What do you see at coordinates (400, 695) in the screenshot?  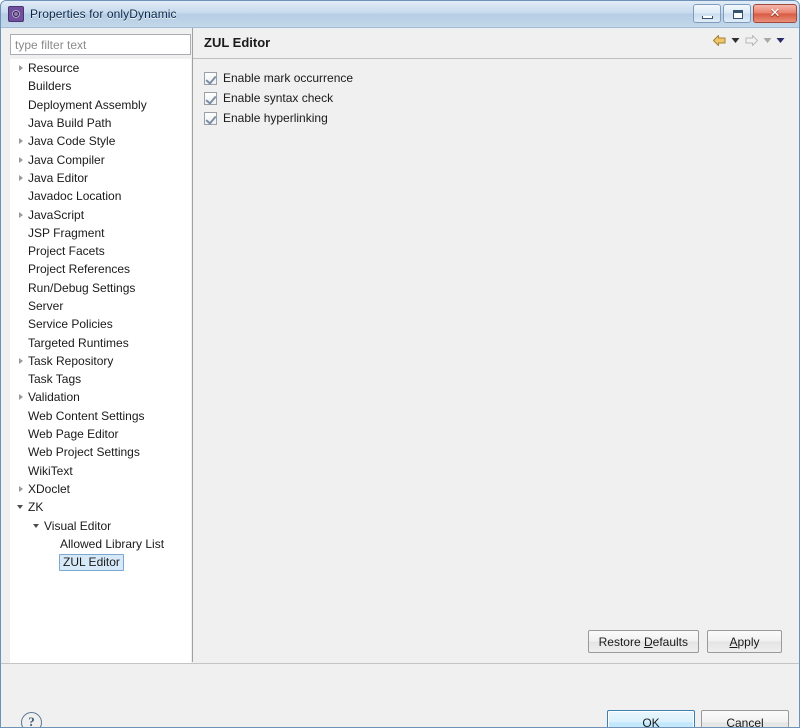 I see `dialog-footer: ? OK Cancel` at bounding box center [400, 695].